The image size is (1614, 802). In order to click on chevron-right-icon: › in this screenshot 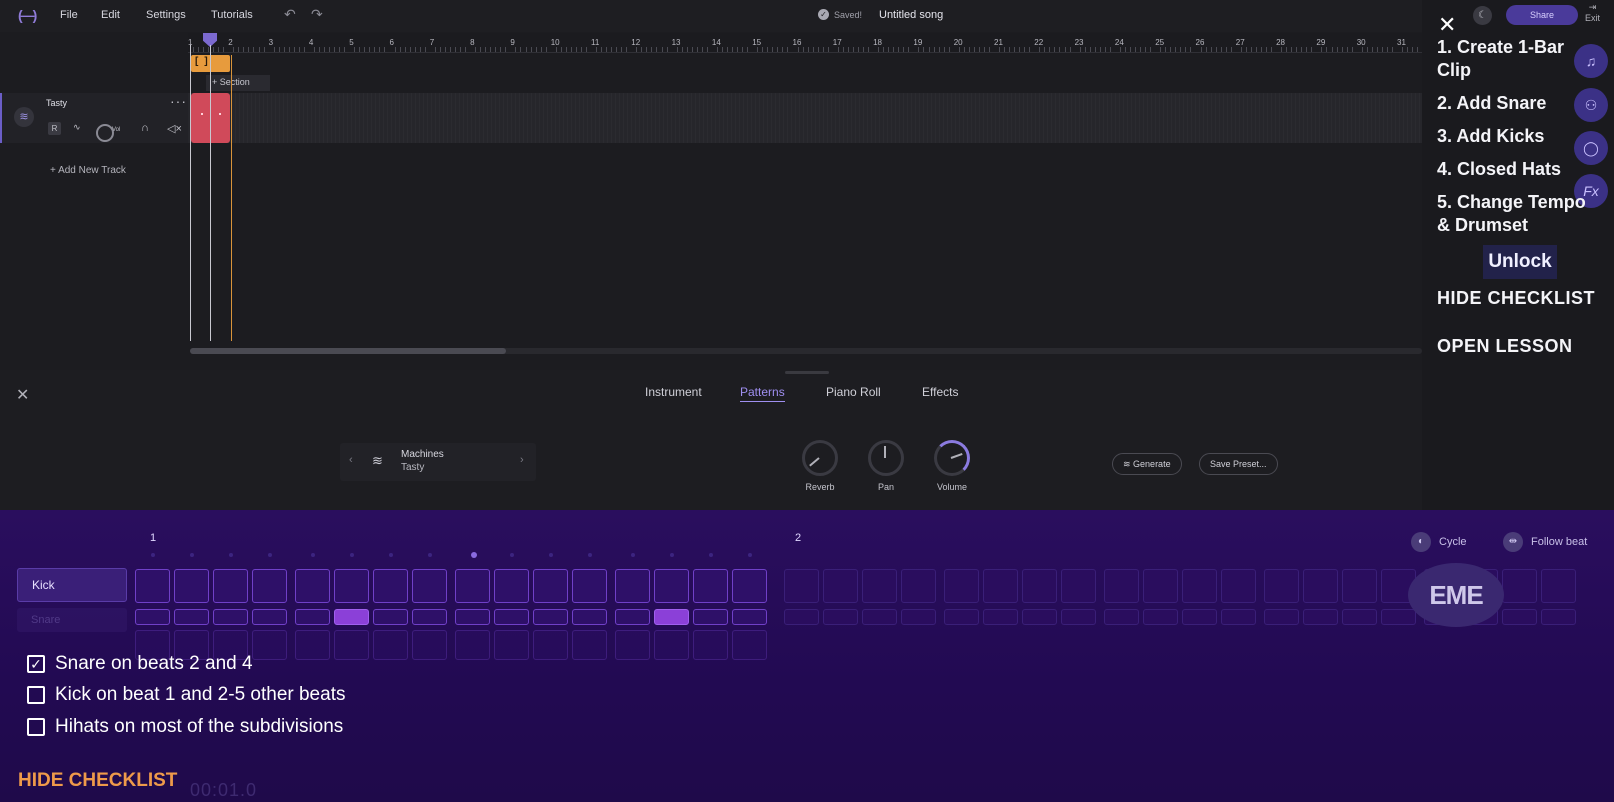, I will do `click(522, 460)`.